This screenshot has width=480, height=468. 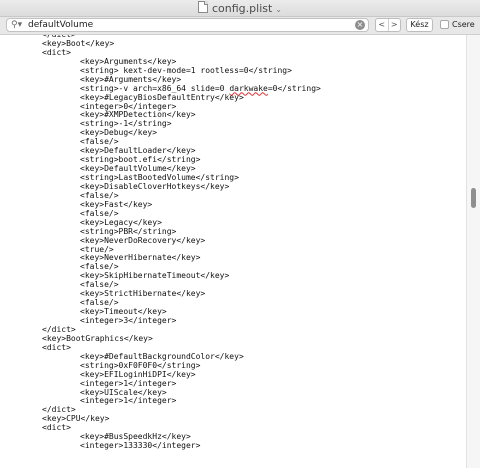 I want to click on code-line-text: <key>#DefaultBackgroundColor</key>, so click(x=162, y=356).